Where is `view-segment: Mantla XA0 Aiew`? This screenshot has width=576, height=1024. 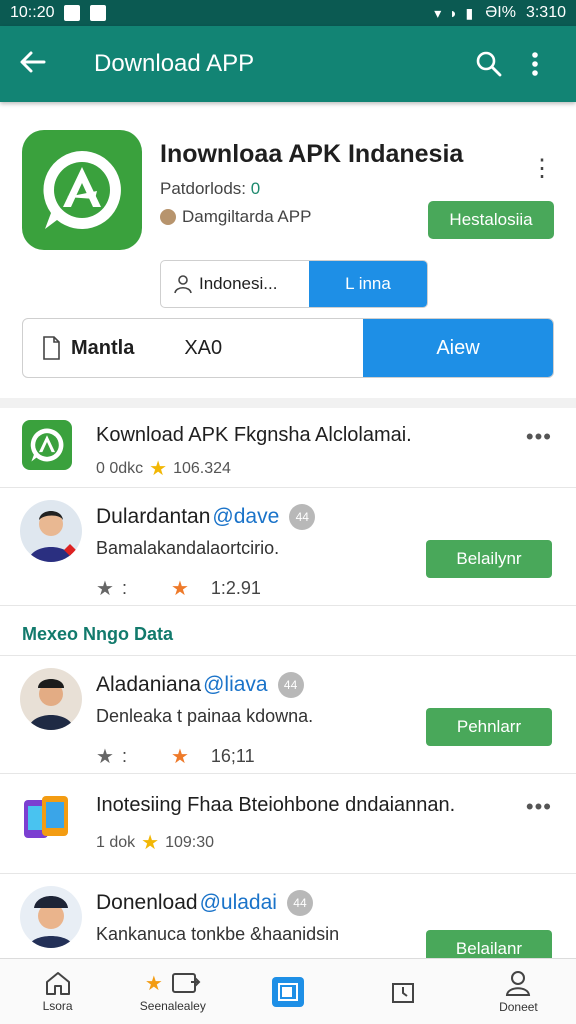
view-segment: Mantla XA0 Aiew is located at coordinates (288, 348).